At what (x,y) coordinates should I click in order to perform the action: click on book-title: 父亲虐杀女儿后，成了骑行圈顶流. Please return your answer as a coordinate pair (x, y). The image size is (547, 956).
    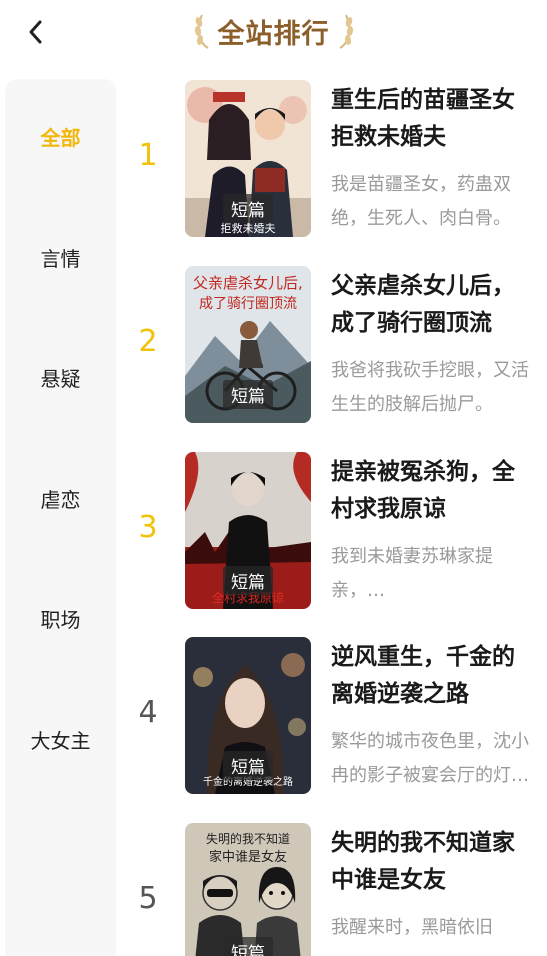
    Looking at the image, I should click on (431, 305).